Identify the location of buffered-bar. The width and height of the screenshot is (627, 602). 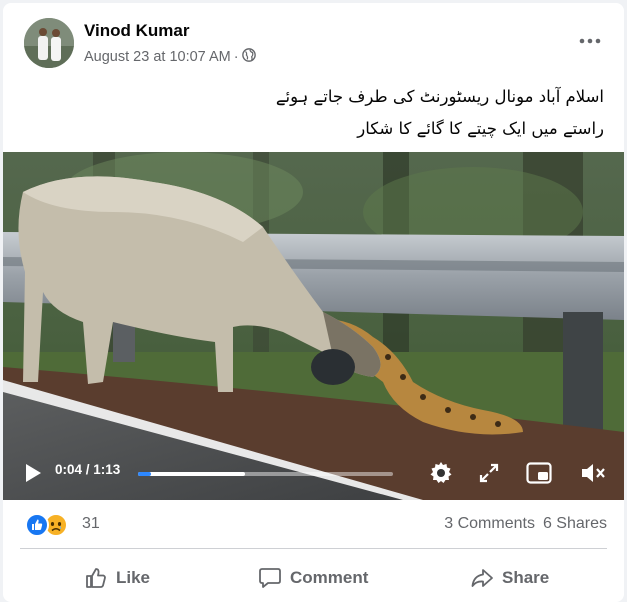
(192, 474).